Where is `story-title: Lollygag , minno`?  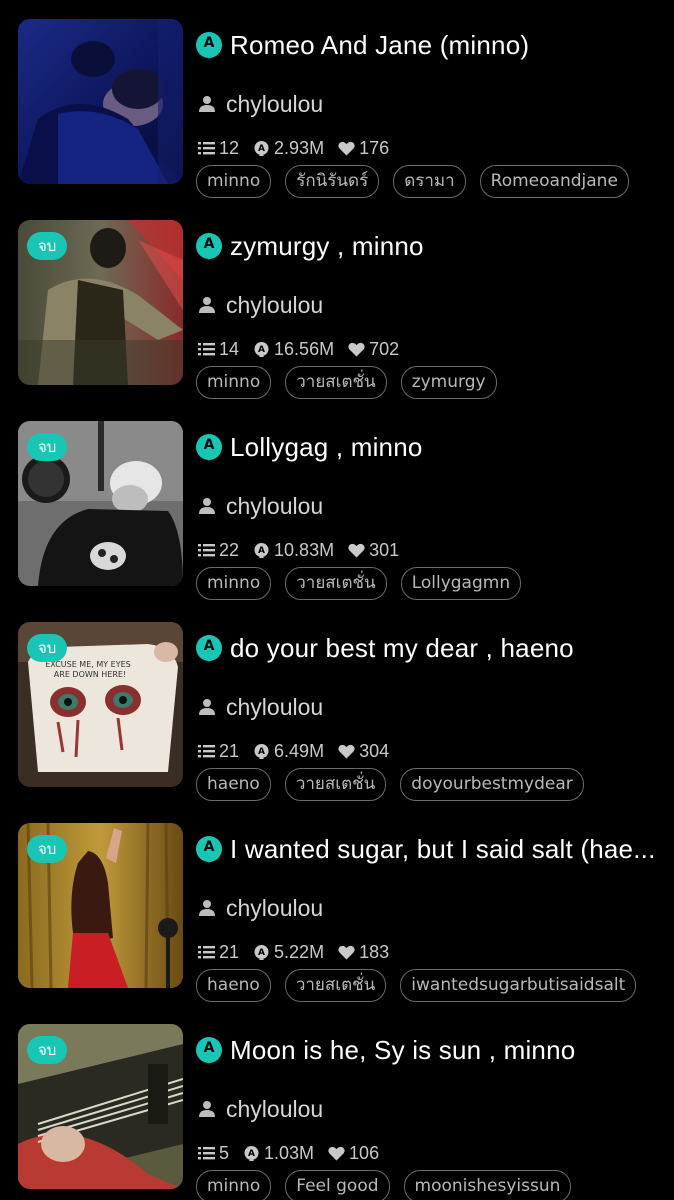
story-title: Lollygag , minno is located at coordinates (326, 447).